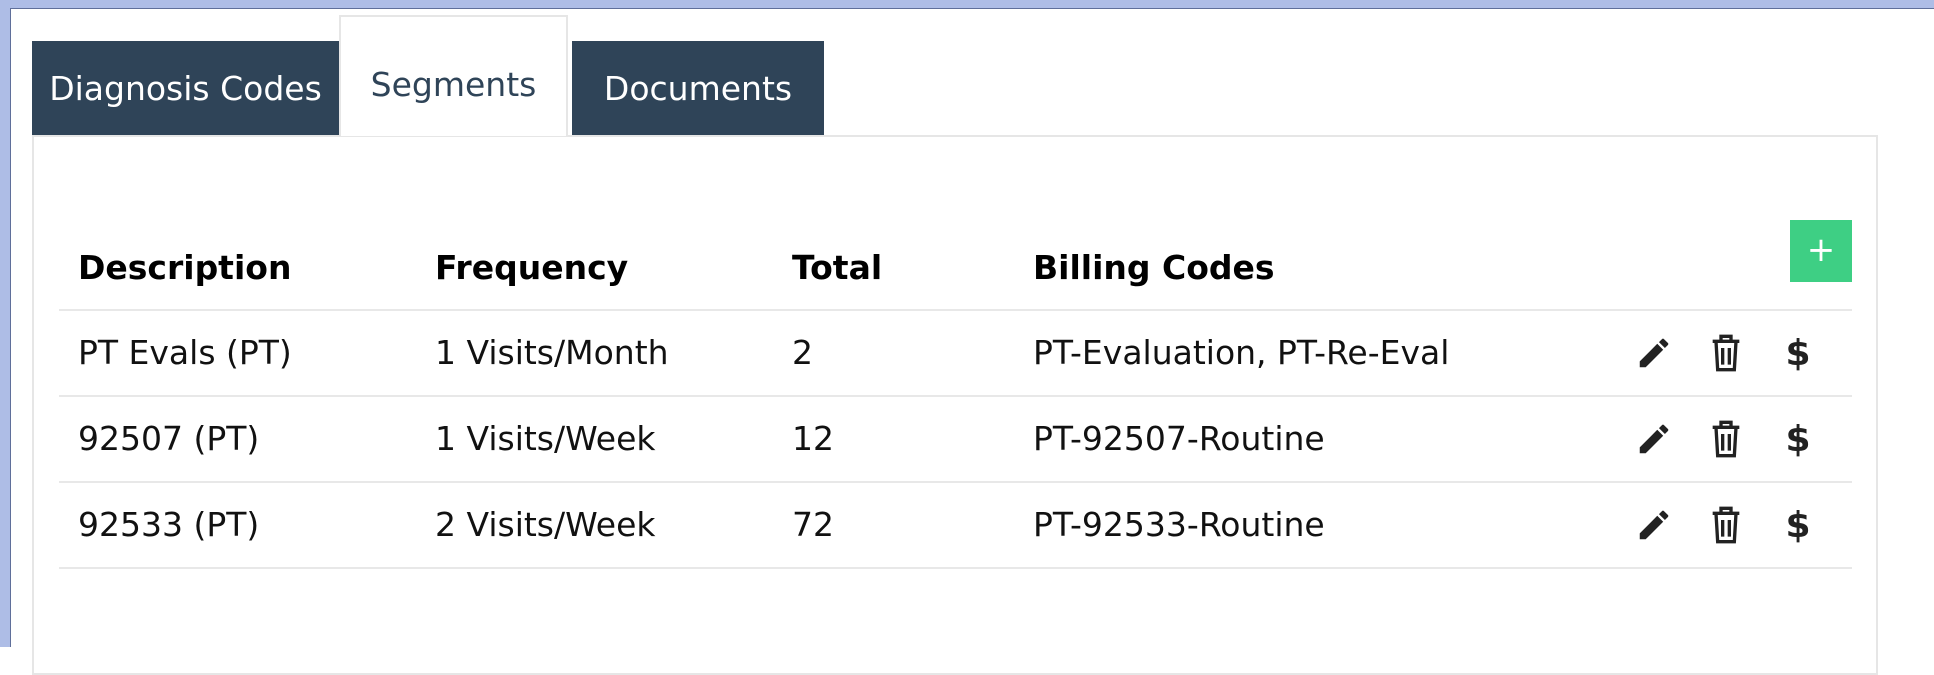 The width and height of the screenshot is (1934, 675). Describe the element at coordinates (967, 4) in the screenshot. I see `window-frame-top` at that location.